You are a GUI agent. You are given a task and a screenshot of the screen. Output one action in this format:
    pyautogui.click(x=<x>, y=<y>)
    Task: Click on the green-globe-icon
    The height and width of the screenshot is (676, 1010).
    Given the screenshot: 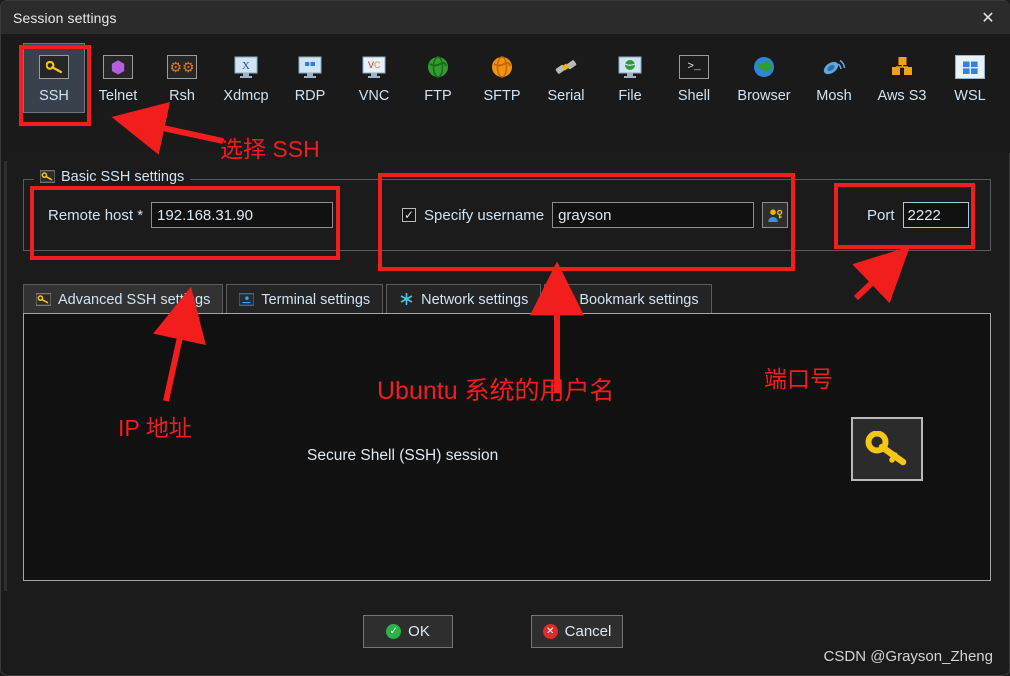 What is the action you would take?
    pyautogui.click(x=438, y=67)
    